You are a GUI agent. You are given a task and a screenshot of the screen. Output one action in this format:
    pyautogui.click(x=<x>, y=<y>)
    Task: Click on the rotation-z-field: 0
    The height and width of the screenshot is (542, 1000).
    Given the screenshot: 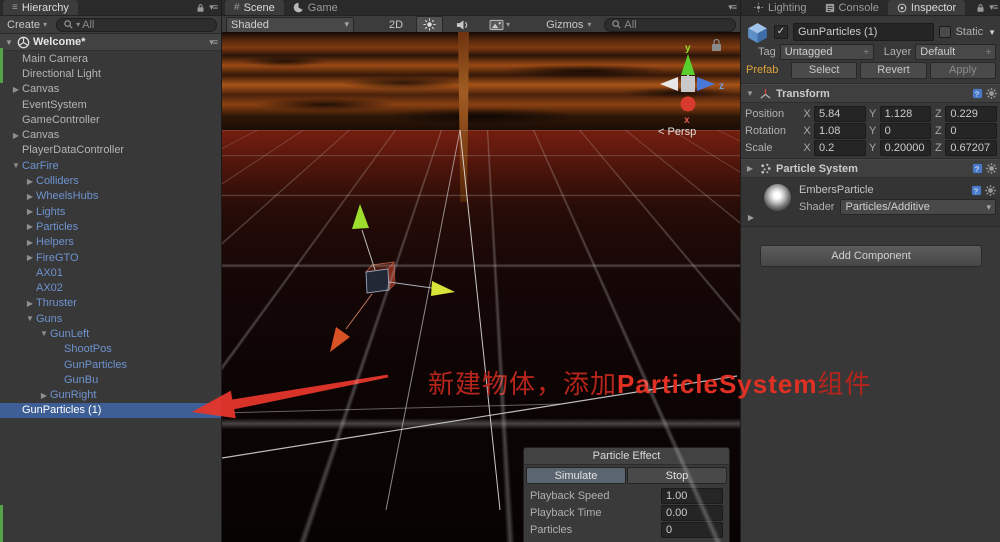 What is the action you would take?
    pyautogui.click(x=971, y=130)
    